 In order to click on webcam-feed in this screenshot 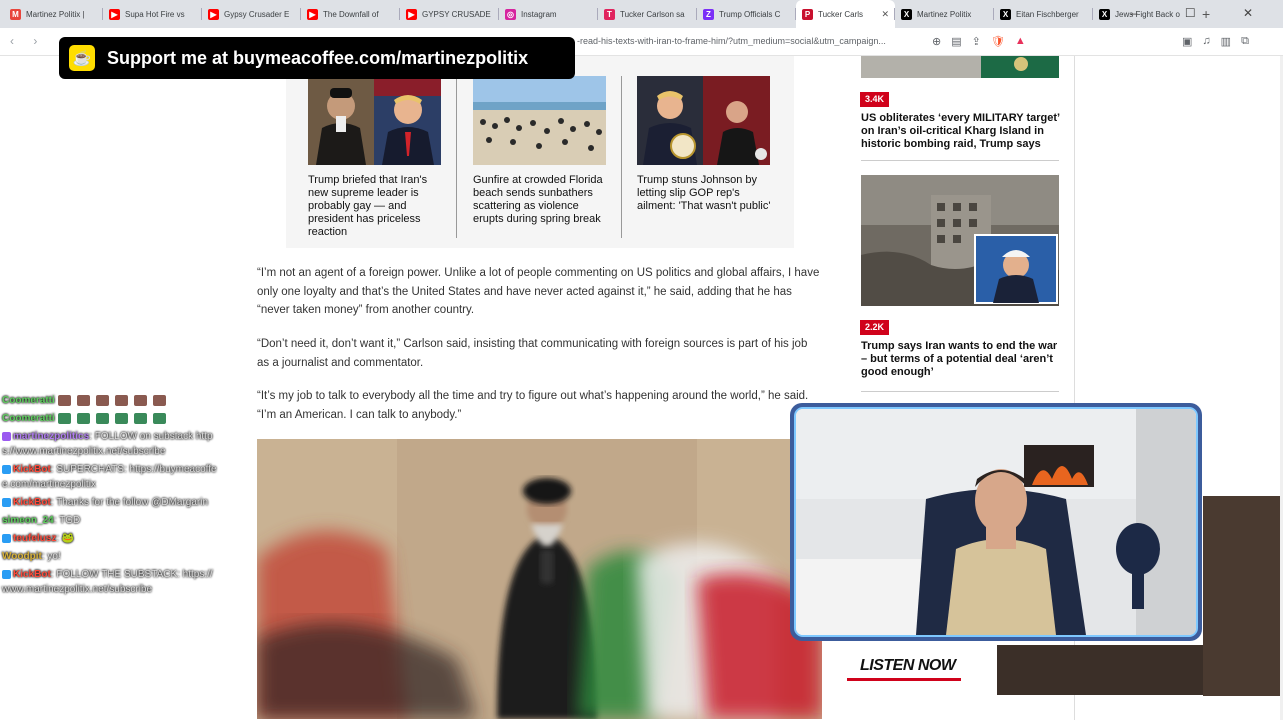, I will do `click(996, 522)`.